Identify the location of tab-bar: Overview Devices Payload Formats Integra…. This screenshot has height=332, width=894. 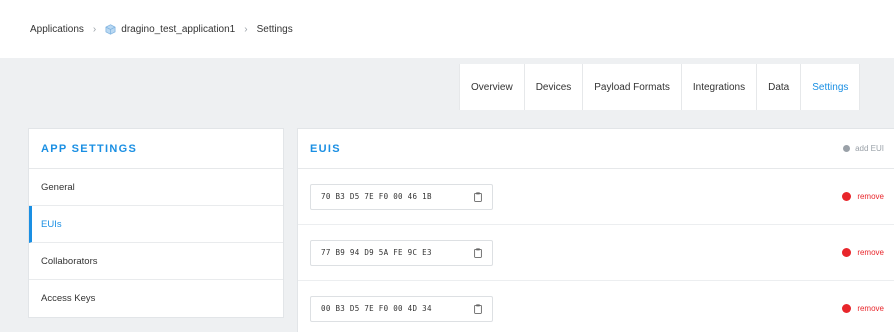
(660, 87).